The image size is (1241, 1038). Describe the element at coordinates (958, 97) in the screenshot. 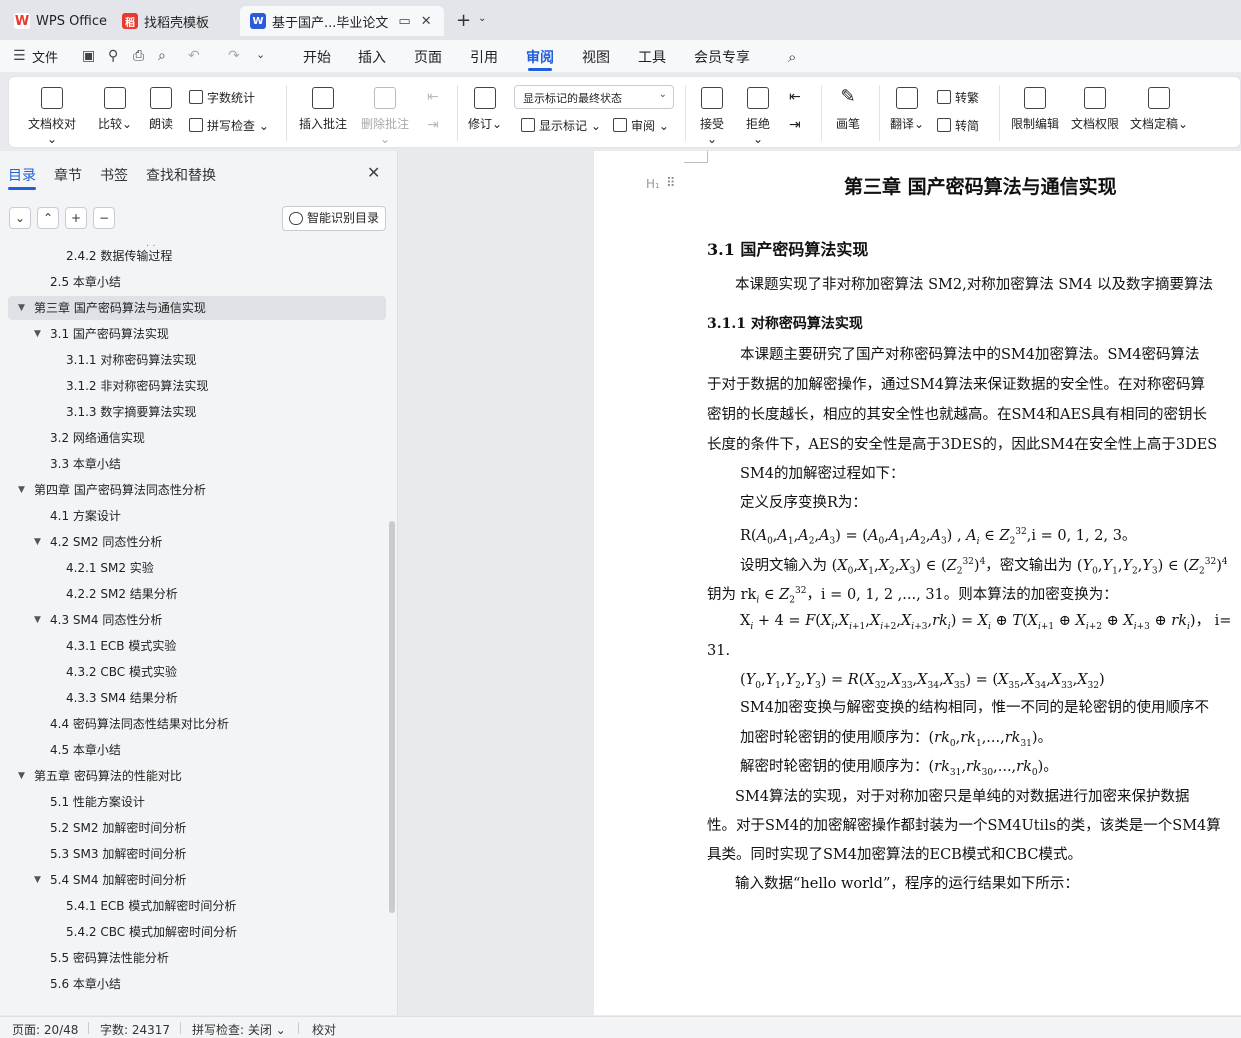

I see `to-traditional-button: 转繁` at that location.